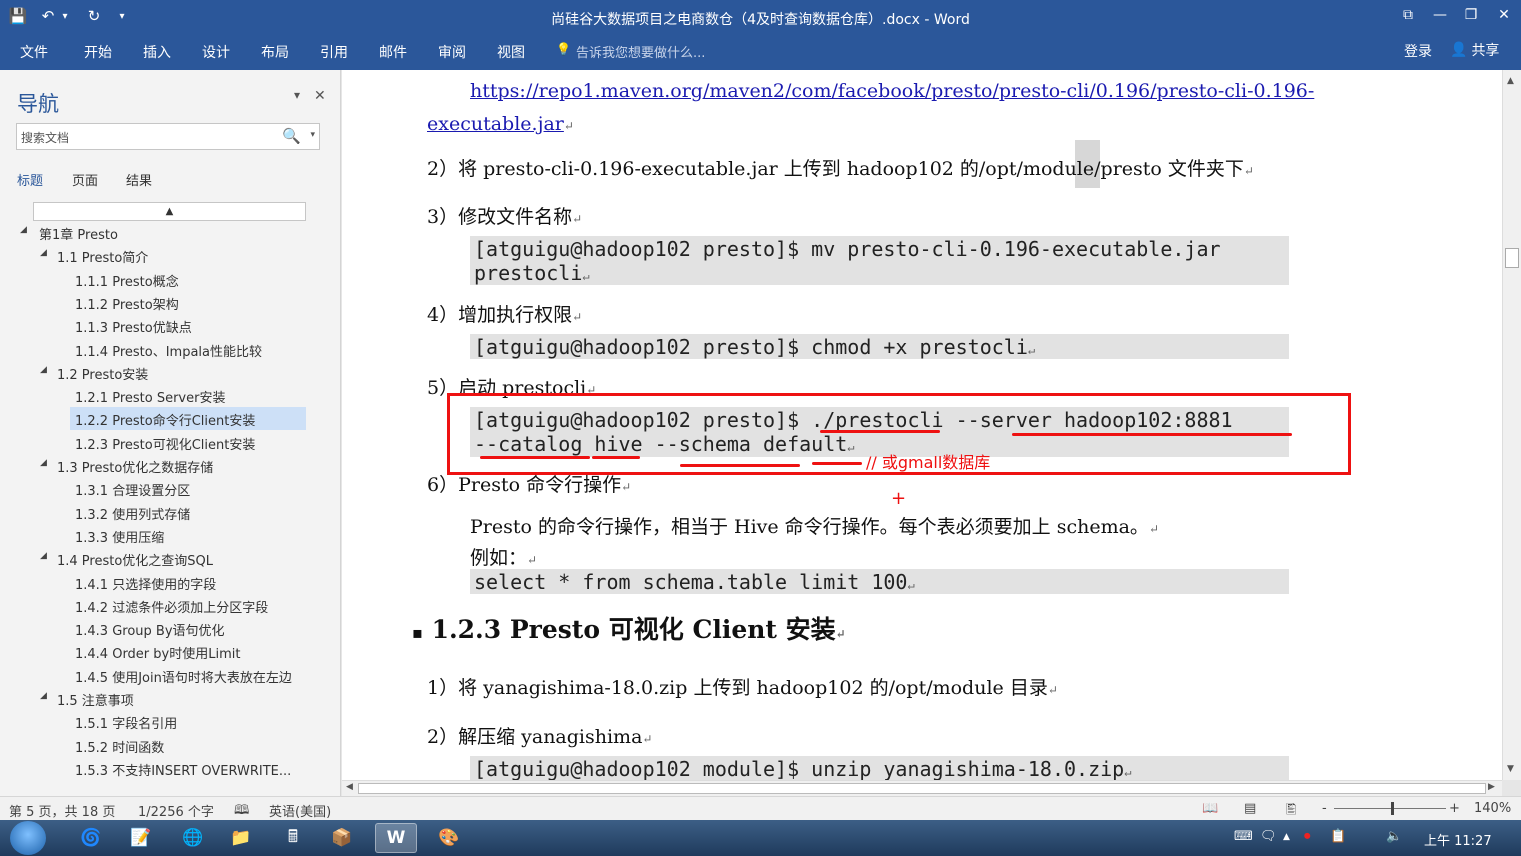 The height and width of the screenshot is (856, 1521). I want to click on tab-mailings: 邮件, so click(393, 52).